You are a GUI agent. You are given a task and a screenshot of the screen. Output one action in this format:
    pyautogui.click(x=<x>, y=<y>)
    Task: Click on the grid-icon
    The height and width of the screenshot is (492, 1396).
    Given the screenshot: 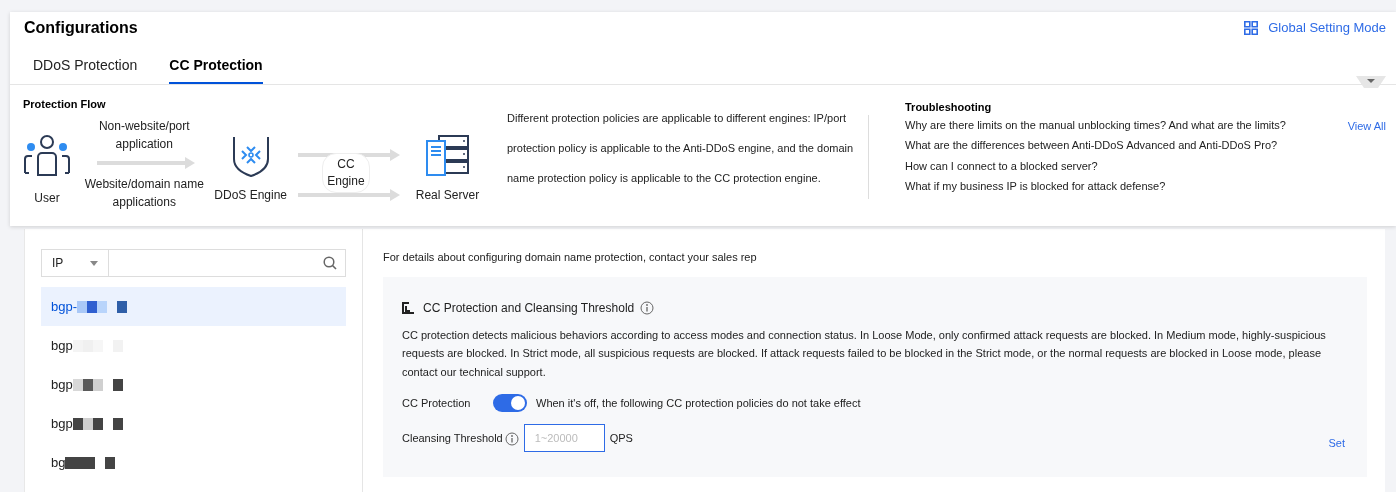 What is the action you would take?
    pyautogui.click(x=1251, y=27)
    